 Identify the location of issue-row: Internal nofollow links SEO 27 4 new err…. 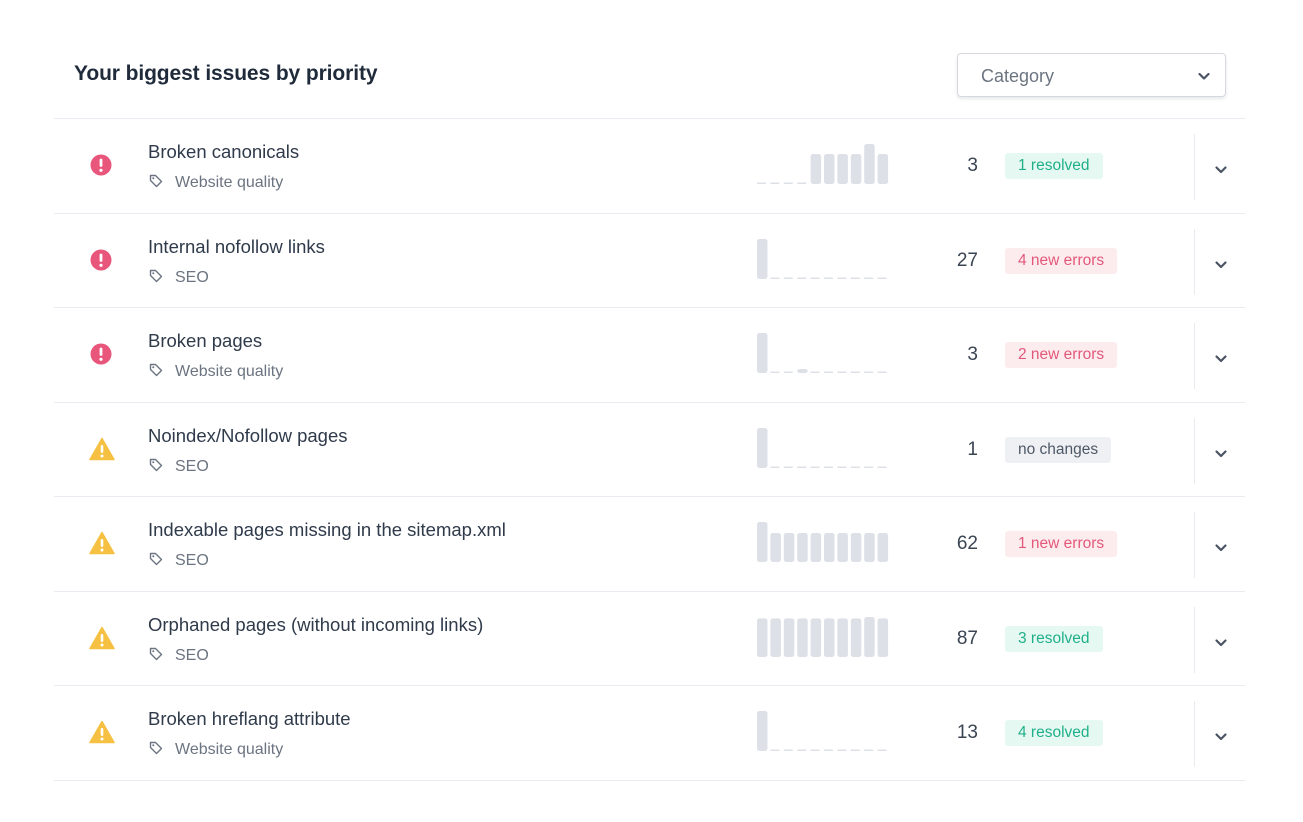
(649, 261).